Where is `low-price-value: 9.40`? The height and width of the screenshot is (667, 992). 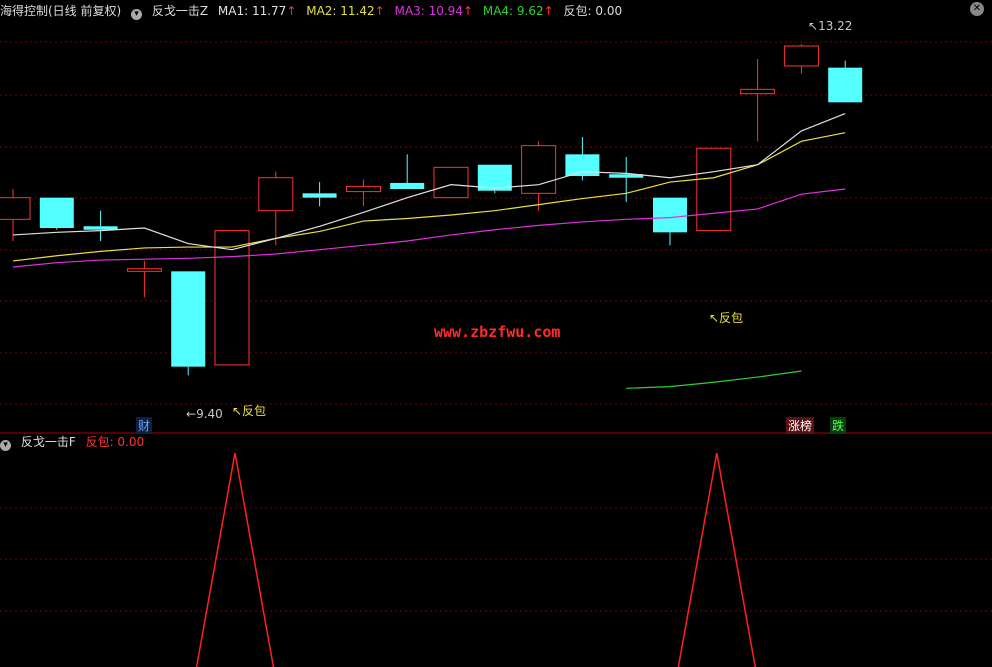
low-price-value: 9.40 is located at coordinates (209, 414).